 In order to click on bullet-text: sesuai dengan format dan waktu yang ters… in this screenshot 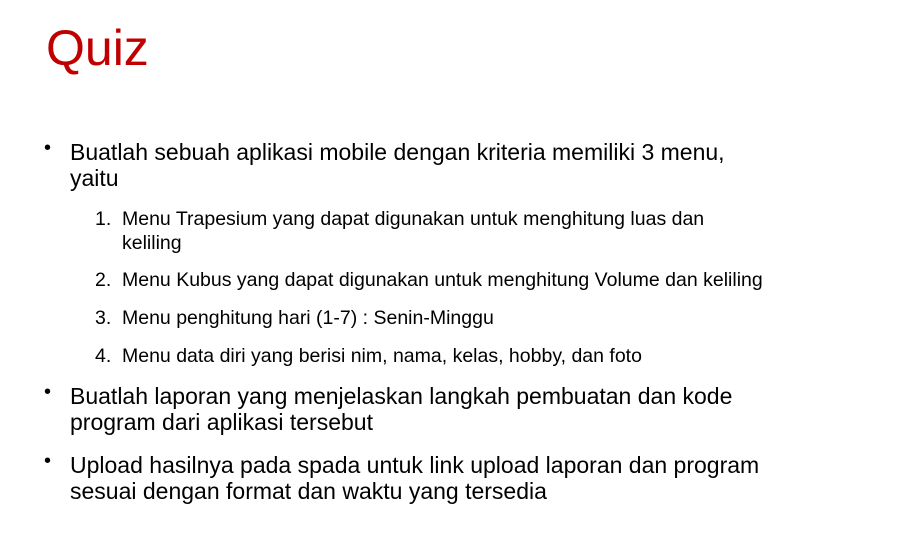, I will do `click(308, 491)`.